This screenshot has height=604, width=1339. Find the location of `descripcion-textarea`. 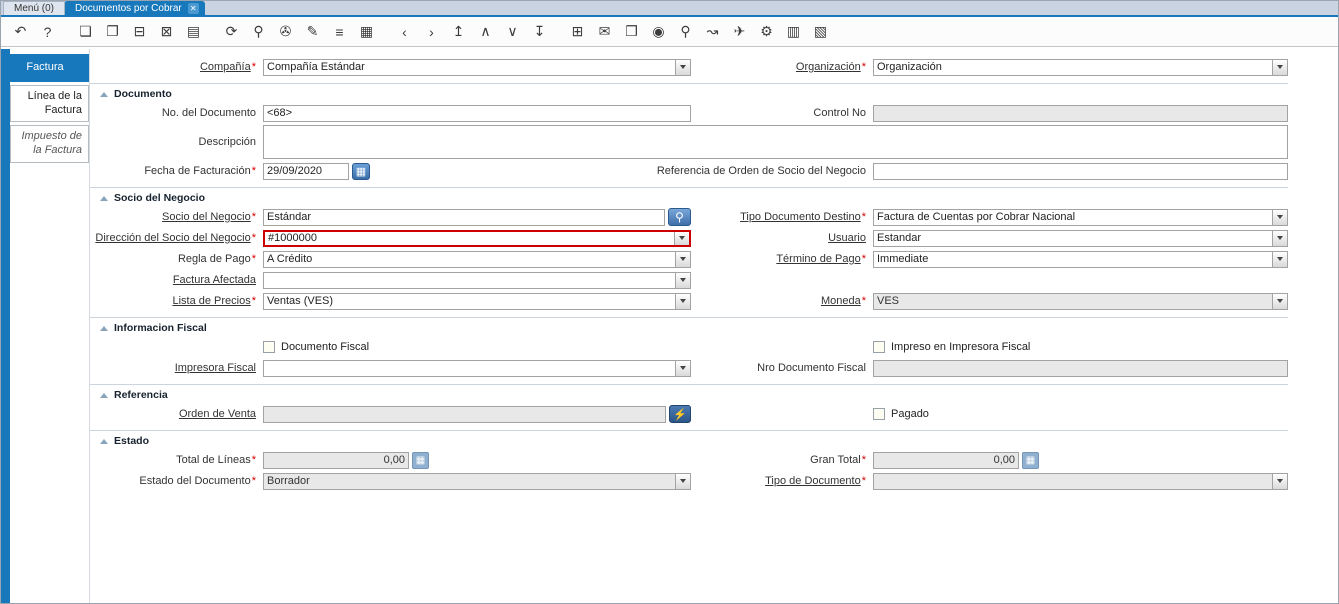

descripcion-textarea is located at coordinates (775, 142).